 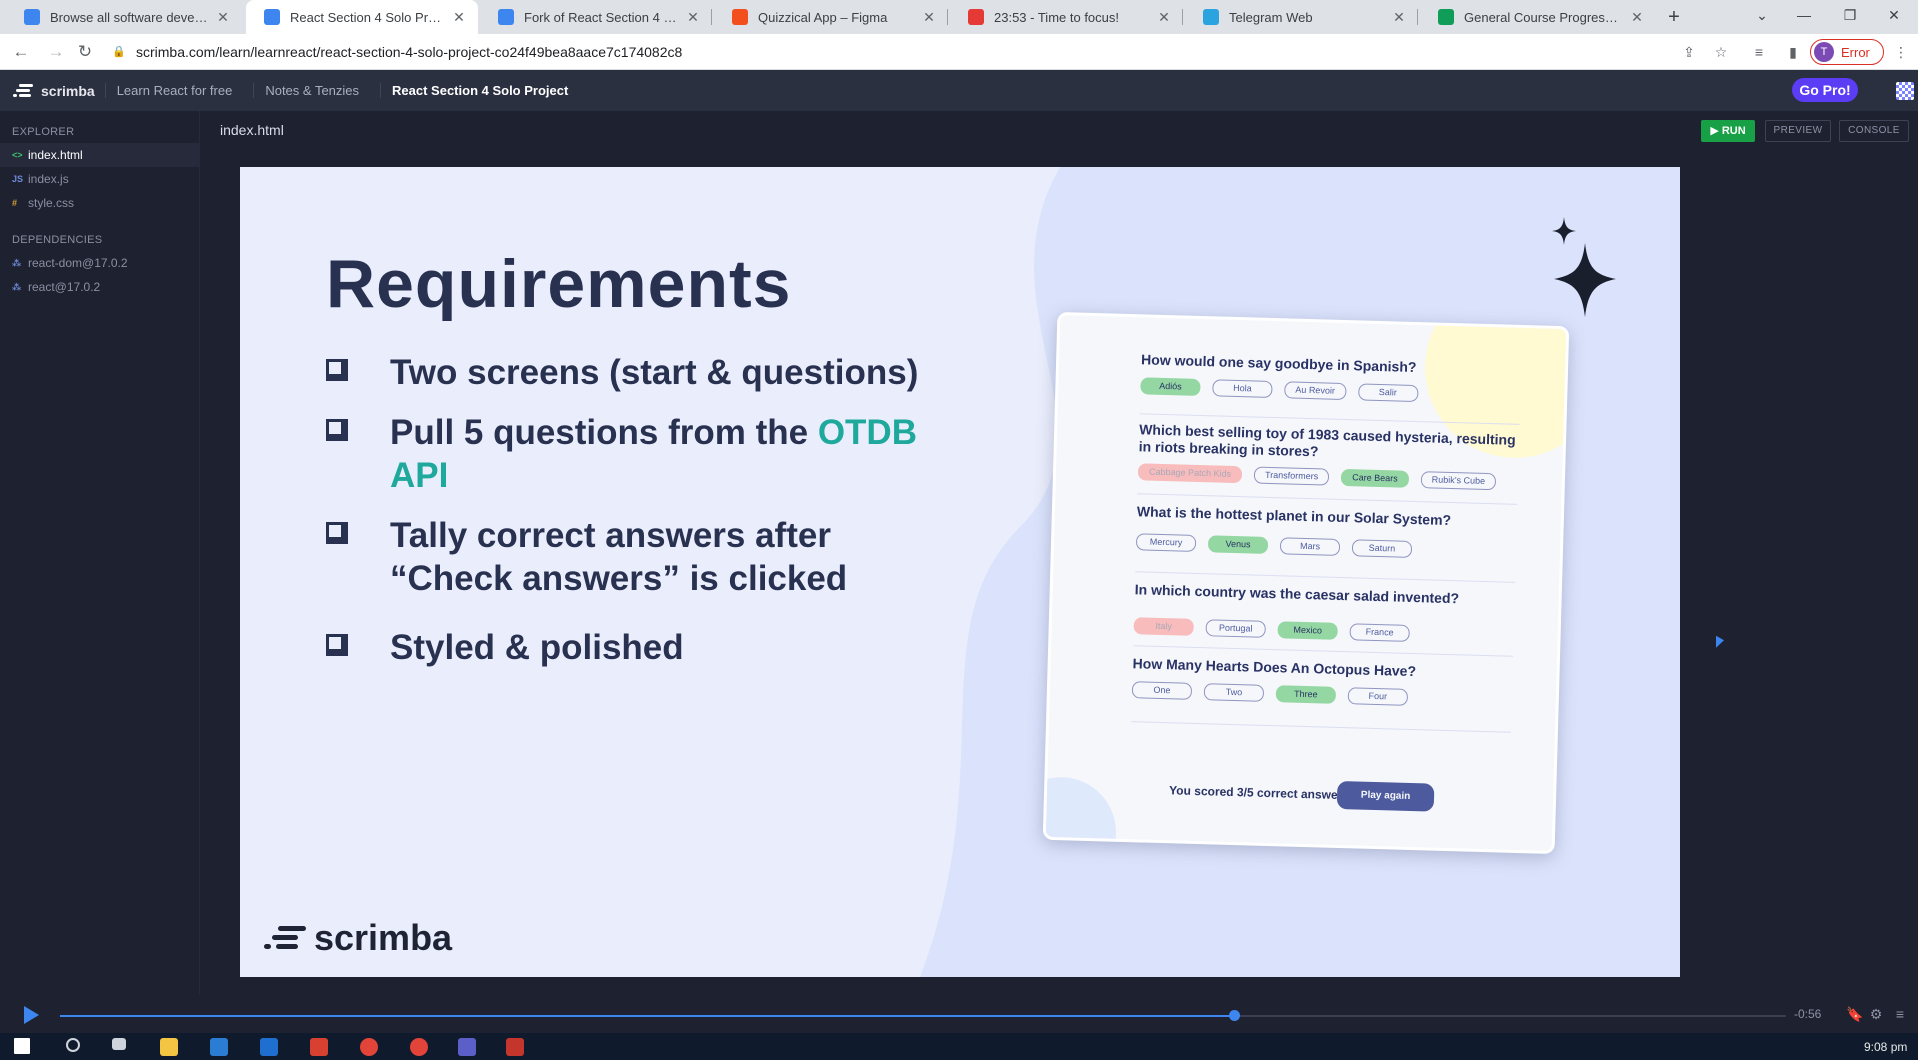 What do you see at coordinates (823, 17) in the screenshot?
I see `tab-title: Quizzical App – Figma` at bounding box center [823, 17].